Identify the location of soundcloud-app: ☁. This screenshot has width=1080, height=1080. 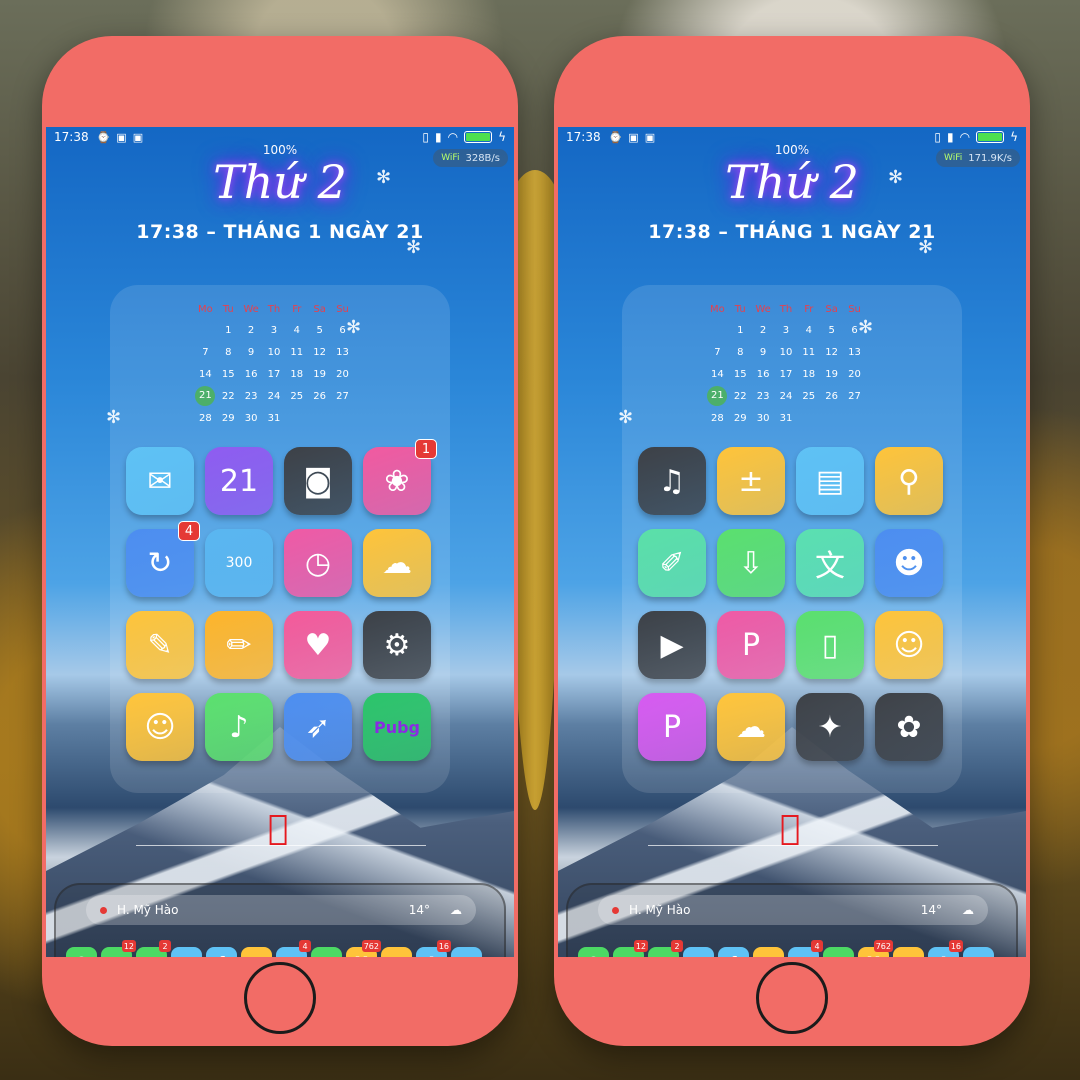
(751, 727).